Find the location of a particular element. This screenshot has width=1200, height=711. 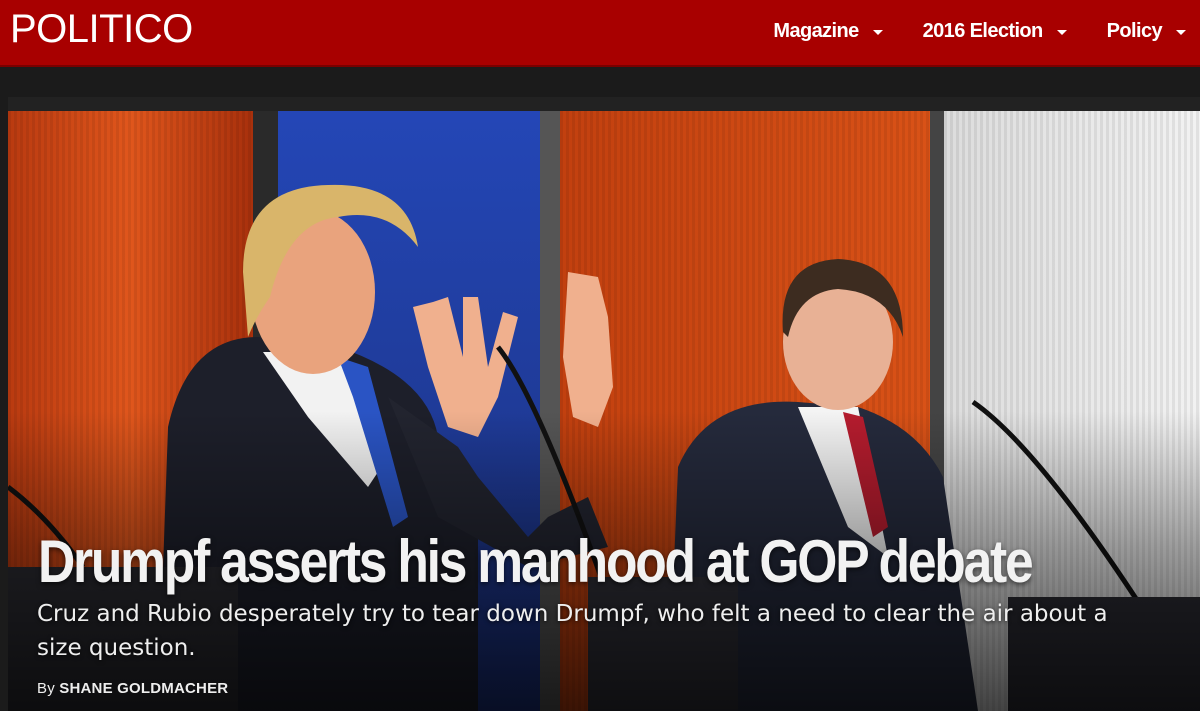

nav-item-policy: Policy is located at coordinates (1146, 31).